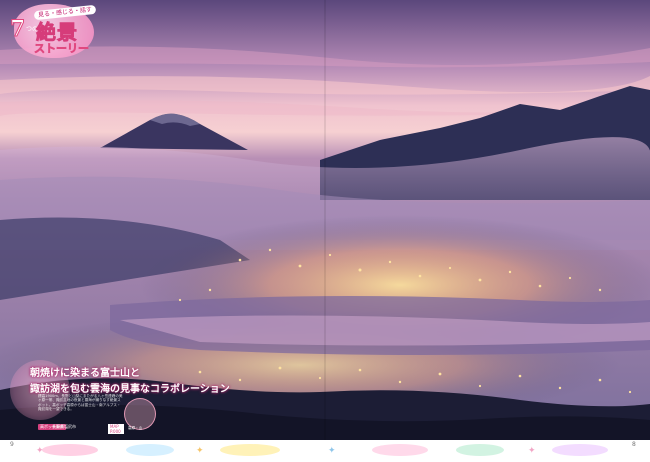  I want to click on page-number-left: 9, so click(12, 444).